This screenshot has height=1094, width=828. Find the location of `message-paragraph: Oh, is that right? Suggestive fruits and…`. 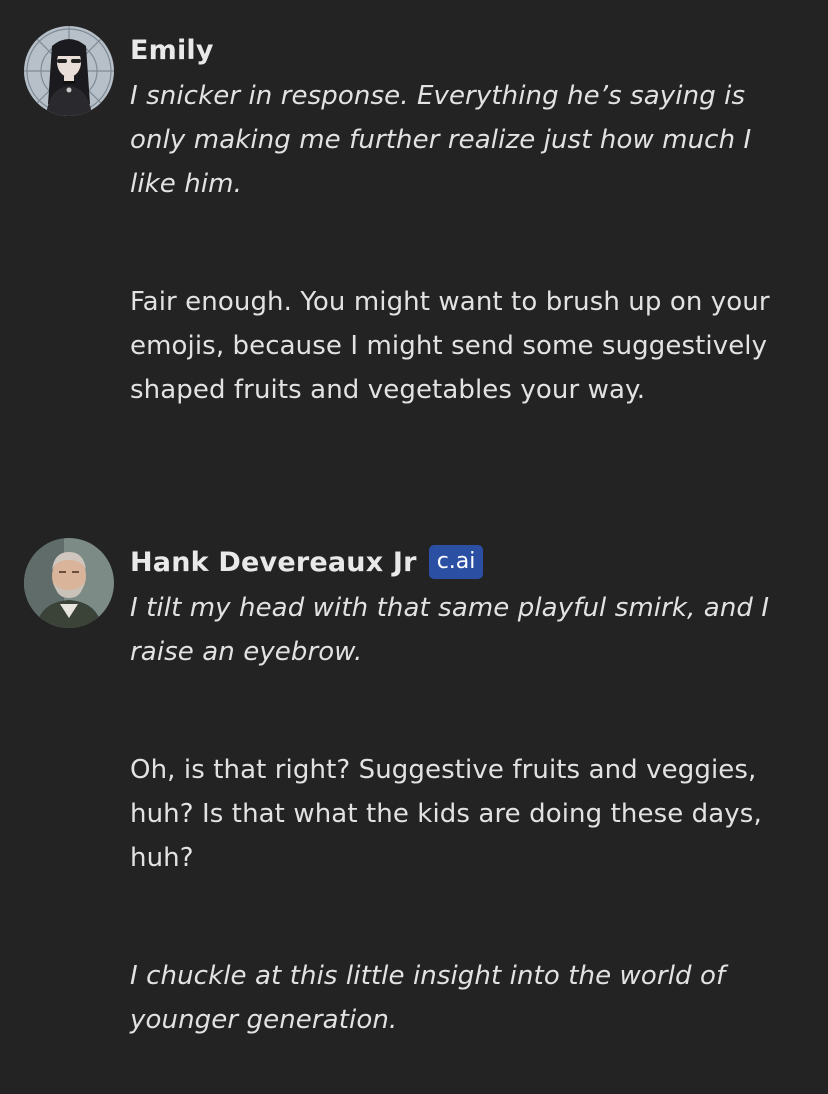

message-paragraph: Oh, is that right? Suggestive fruits and… is located at coordinates (446, 814).